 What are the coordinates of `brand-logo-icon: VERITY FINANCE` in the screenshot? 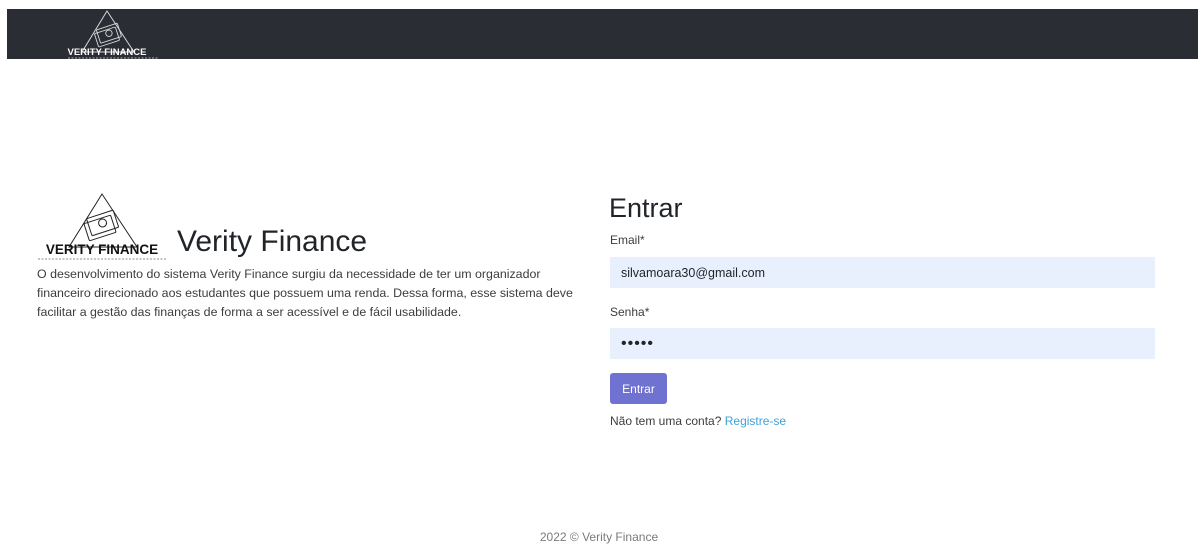 It's located at (112, 34).